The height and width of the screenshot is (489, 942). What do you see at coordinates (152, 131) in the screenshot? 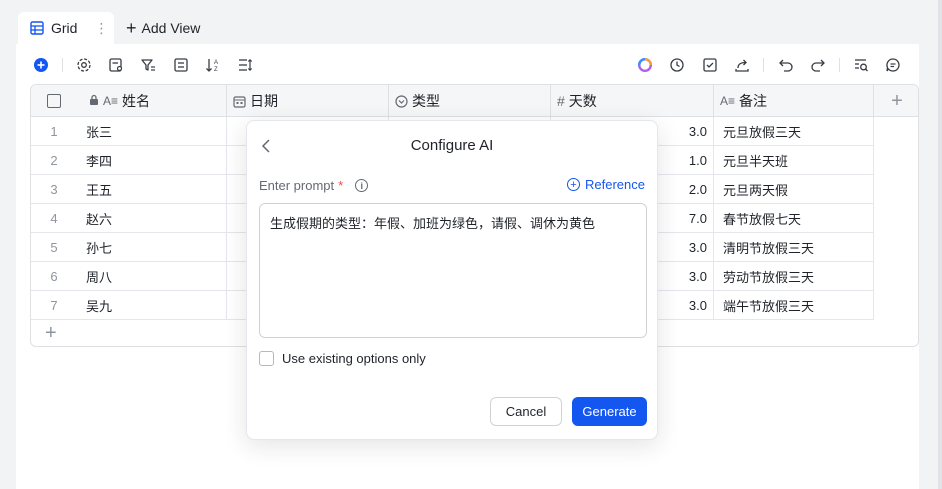
I see `name-cell: 张三` at bounding box center [152, 131].